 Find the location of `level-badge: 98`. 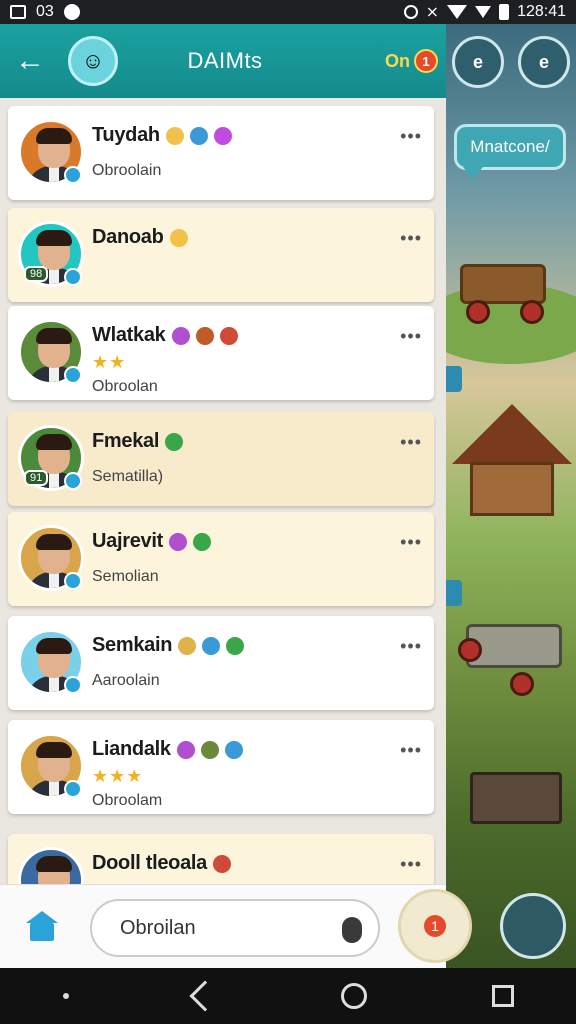

level-badge: 98 is located at coordinates (36, 274).